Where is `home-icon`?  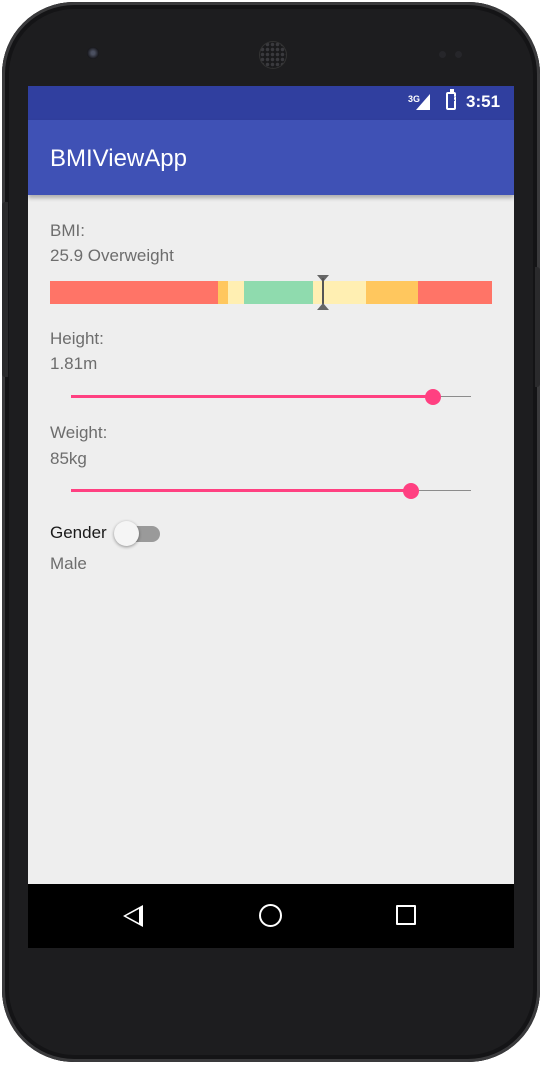 home-icon is located at coordinates (270, 915).